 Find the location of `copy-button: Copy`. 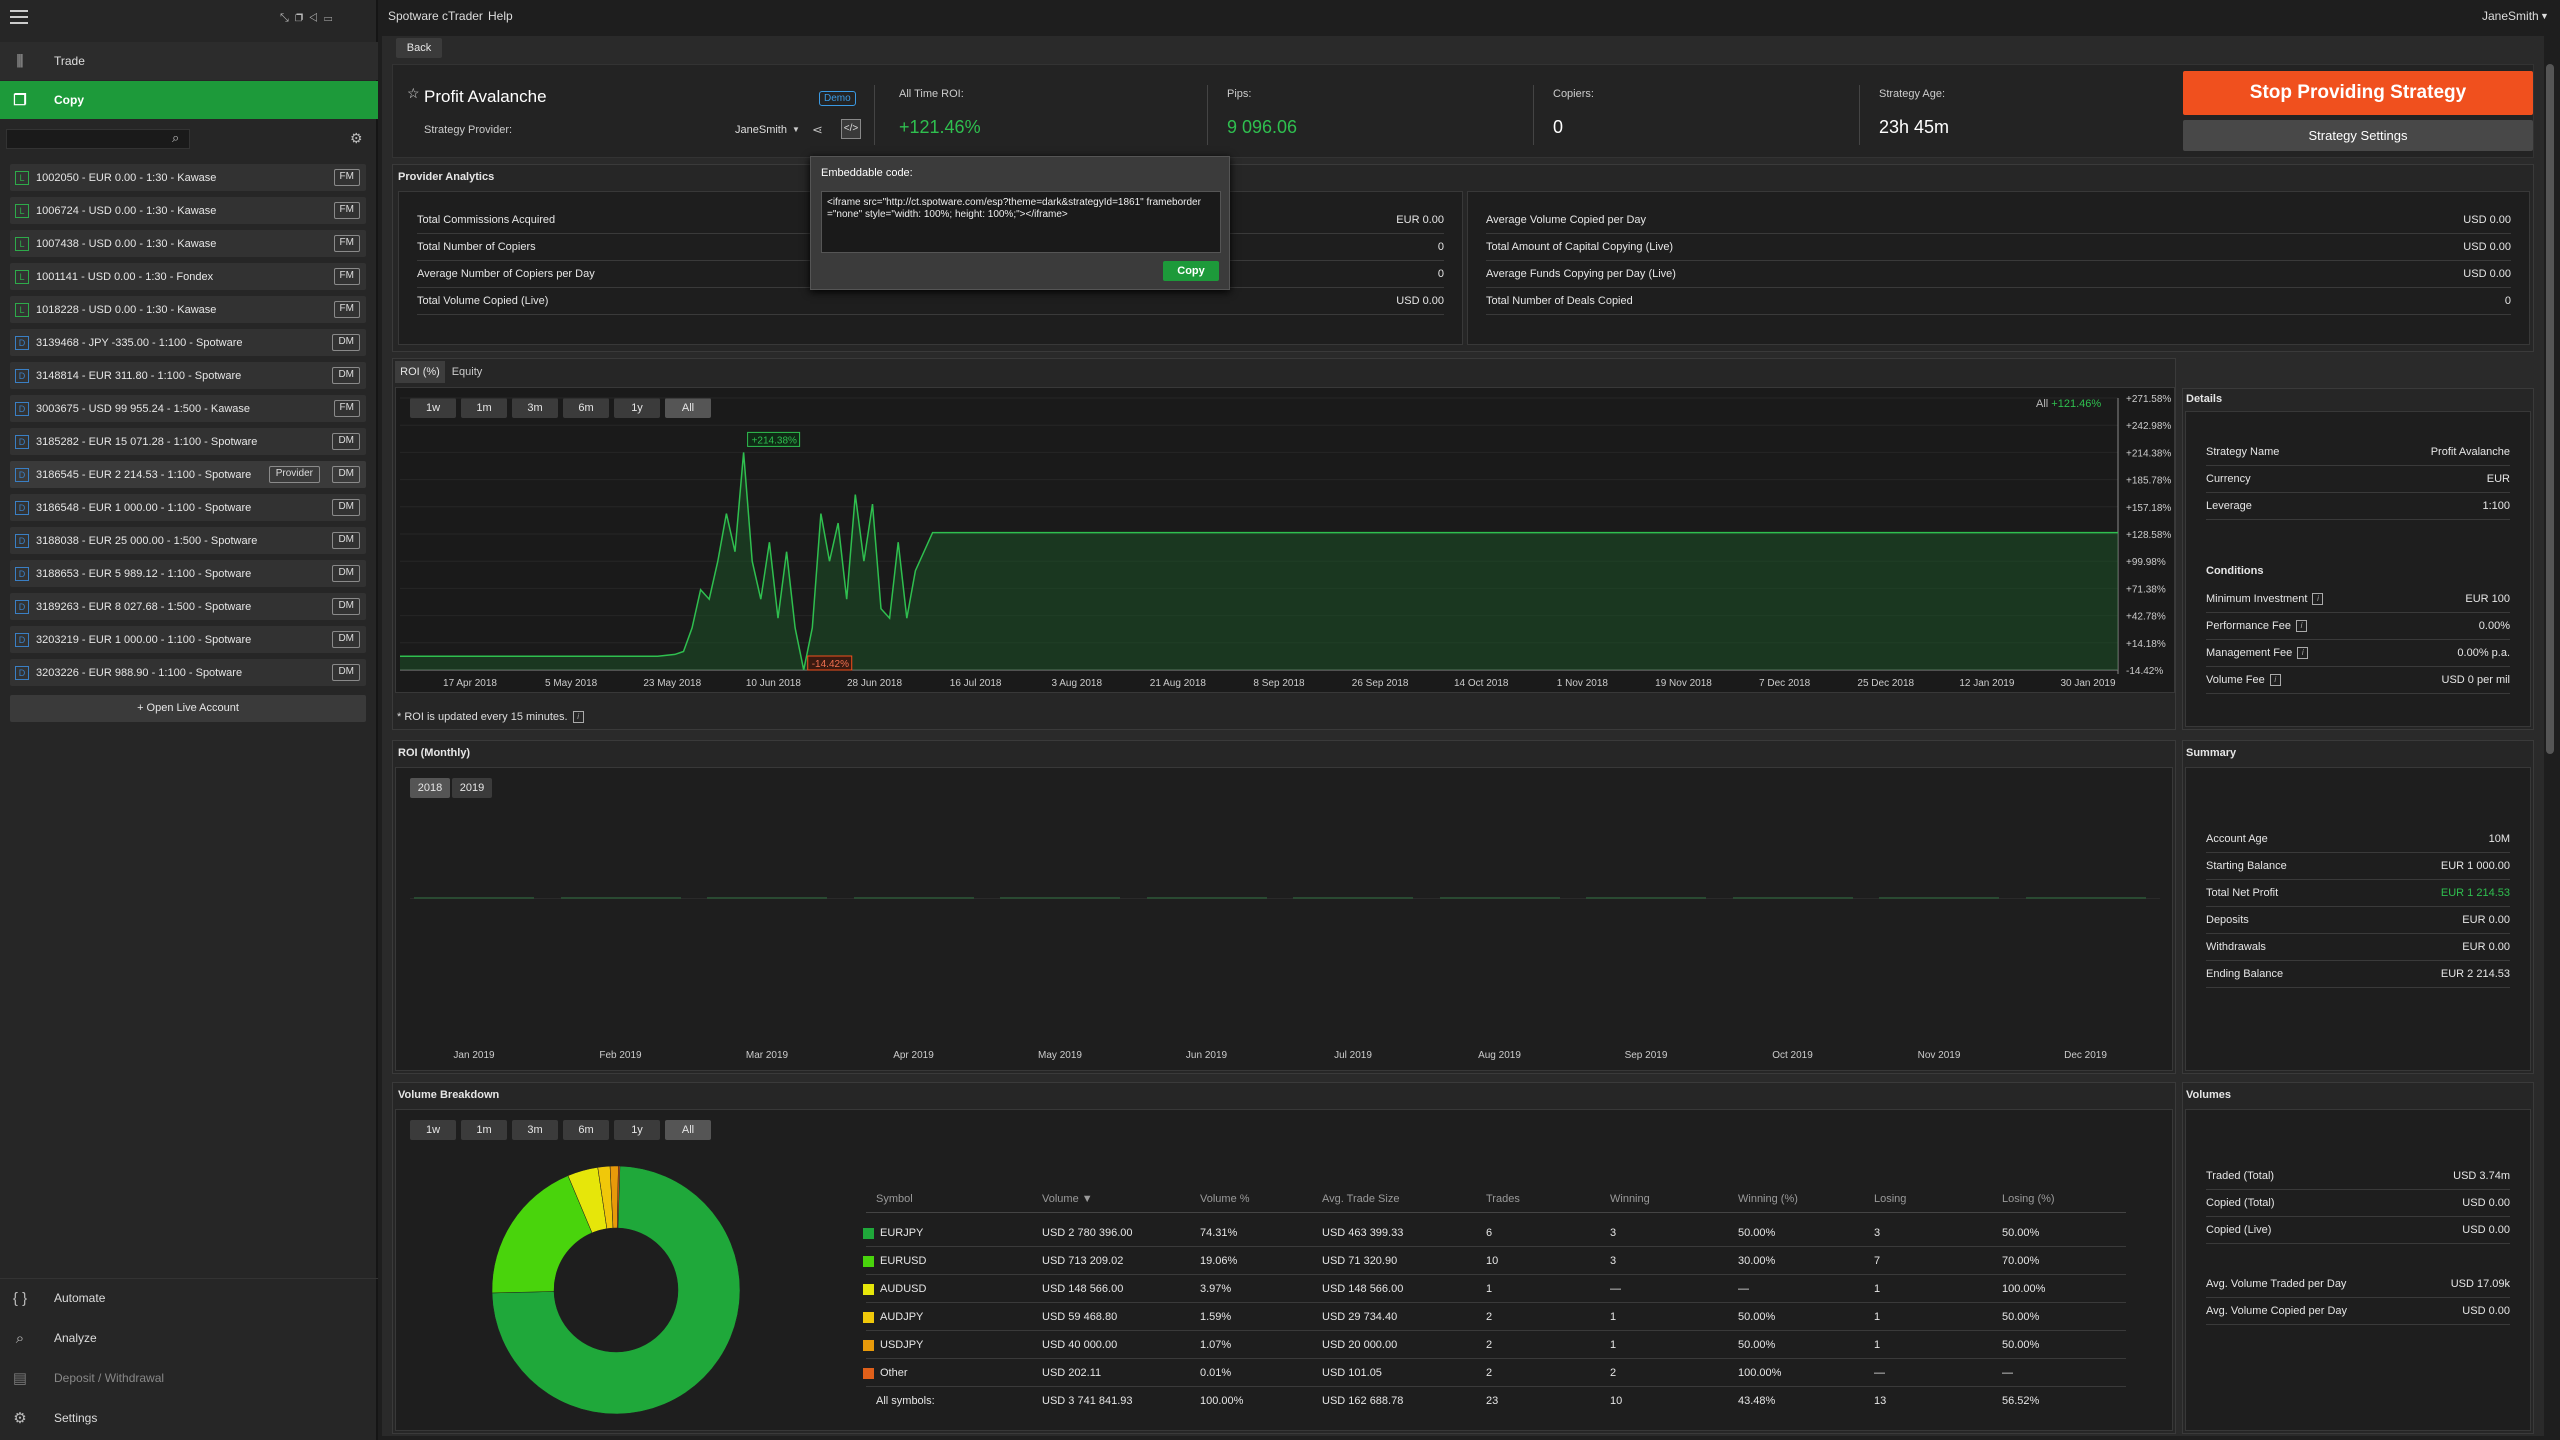

copy-button: Copy is located at coordinates (1191, 271).